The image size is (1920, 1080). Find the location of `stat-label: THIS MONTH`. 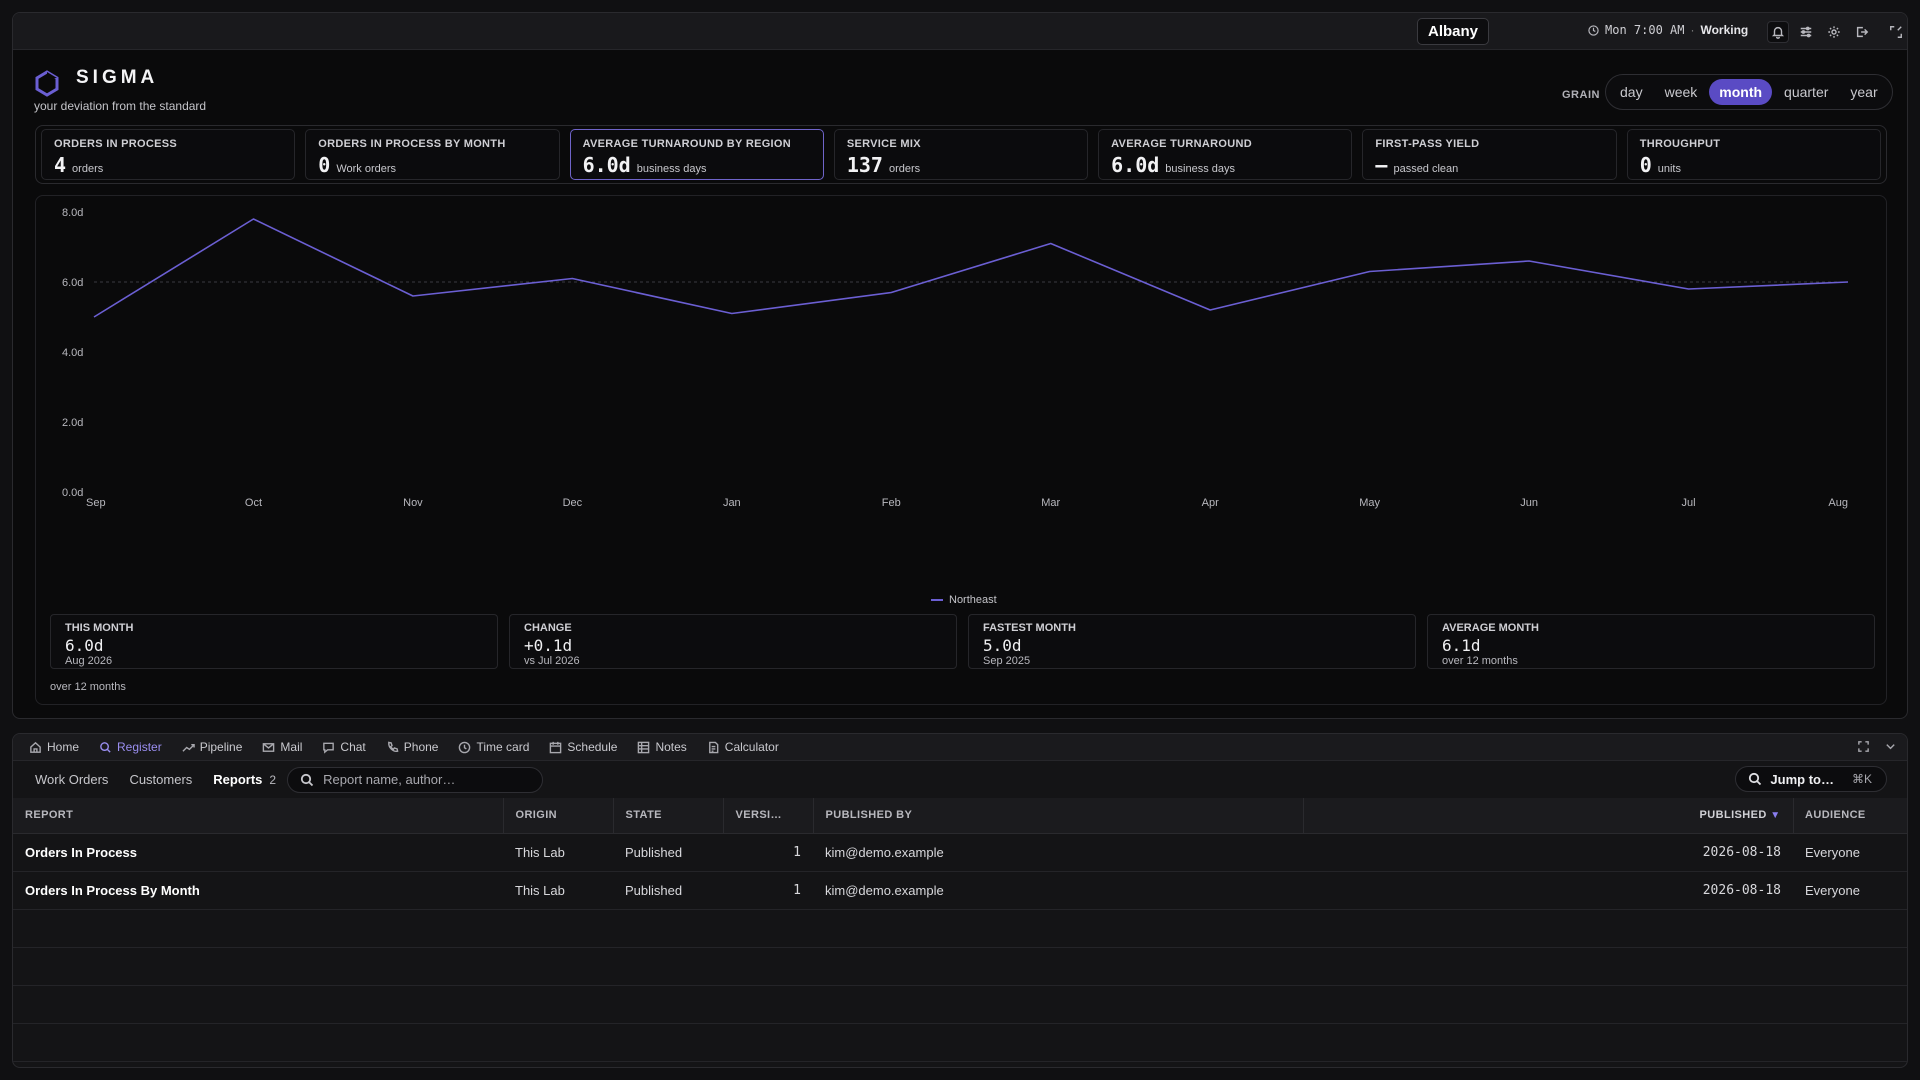

stat-label: THIS MONTH is located at coordinates (99, 628).